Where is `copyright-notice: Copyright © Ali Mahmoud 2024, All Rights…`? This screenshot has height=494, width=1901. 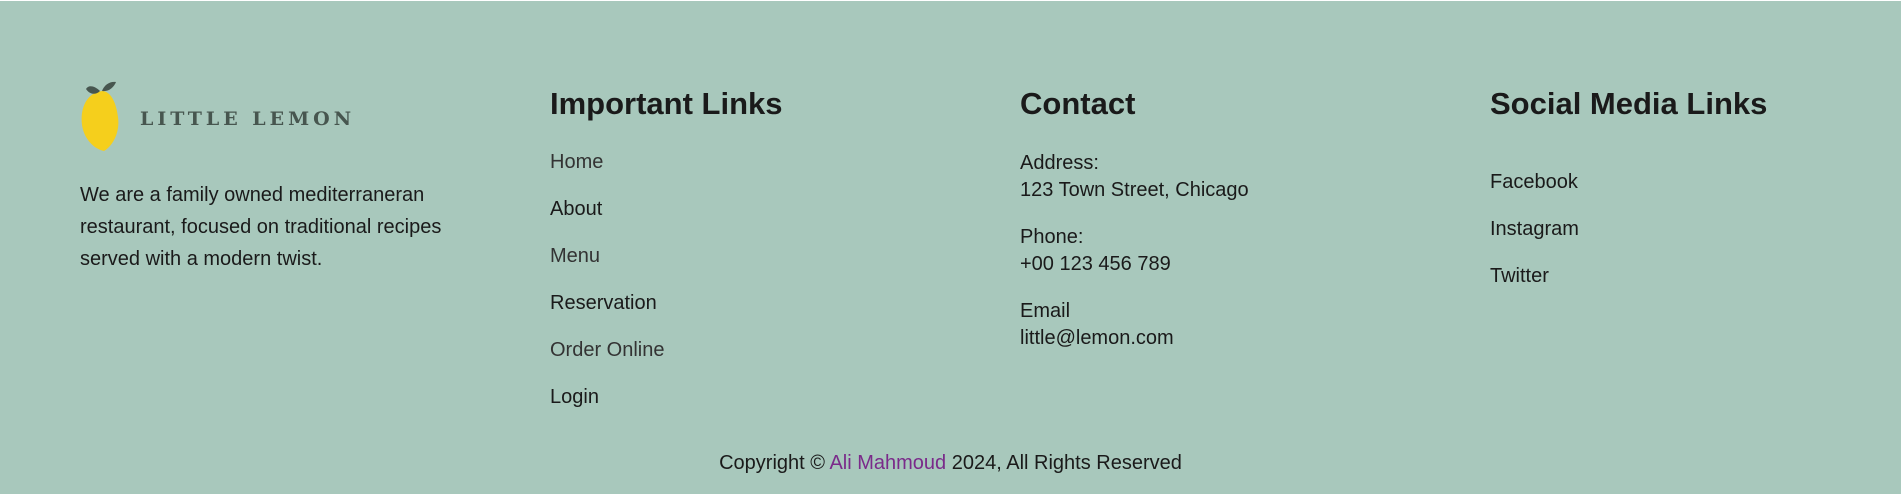 copyright-notice: Copyright © Ali Mahmoud 2024, All Rights… is located at coordinates (950, 463).